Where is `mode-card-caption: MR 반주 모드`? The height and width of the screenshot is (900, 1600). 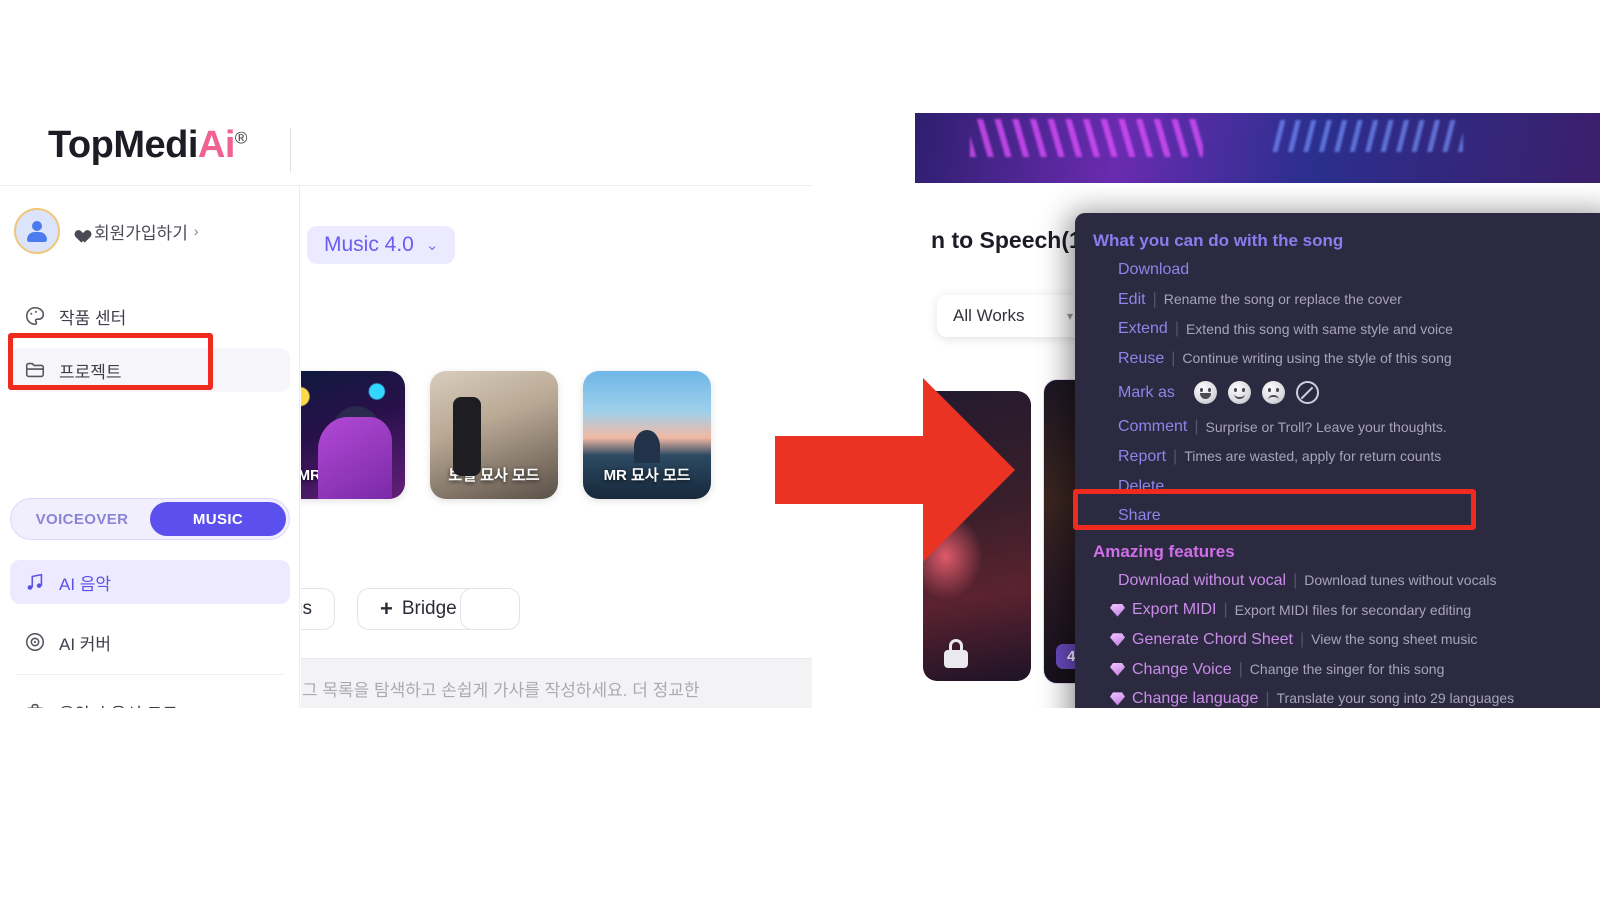
mode-card-caption: MR 반주 모드 is located at coordinates (343, 475).